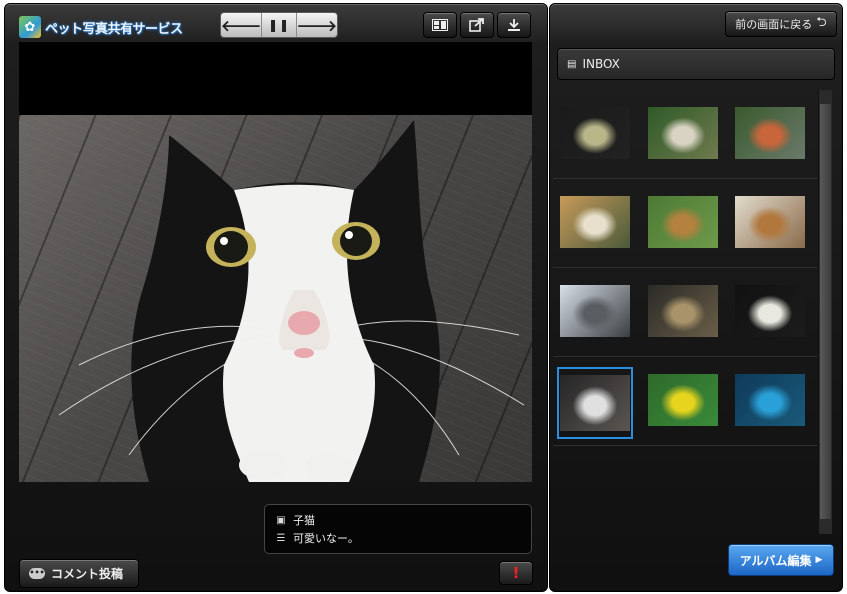 Image resolution: width=847 pixels, height=594 pixels. I want to click on return-arrow-icon: ⮌, so click(821, 22).